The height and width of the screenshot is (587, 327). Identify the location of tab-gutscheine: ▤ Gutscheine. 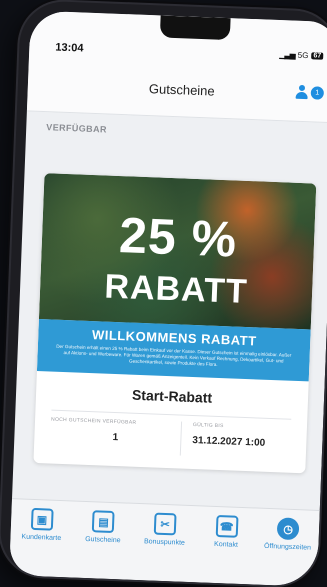
(103, 527).